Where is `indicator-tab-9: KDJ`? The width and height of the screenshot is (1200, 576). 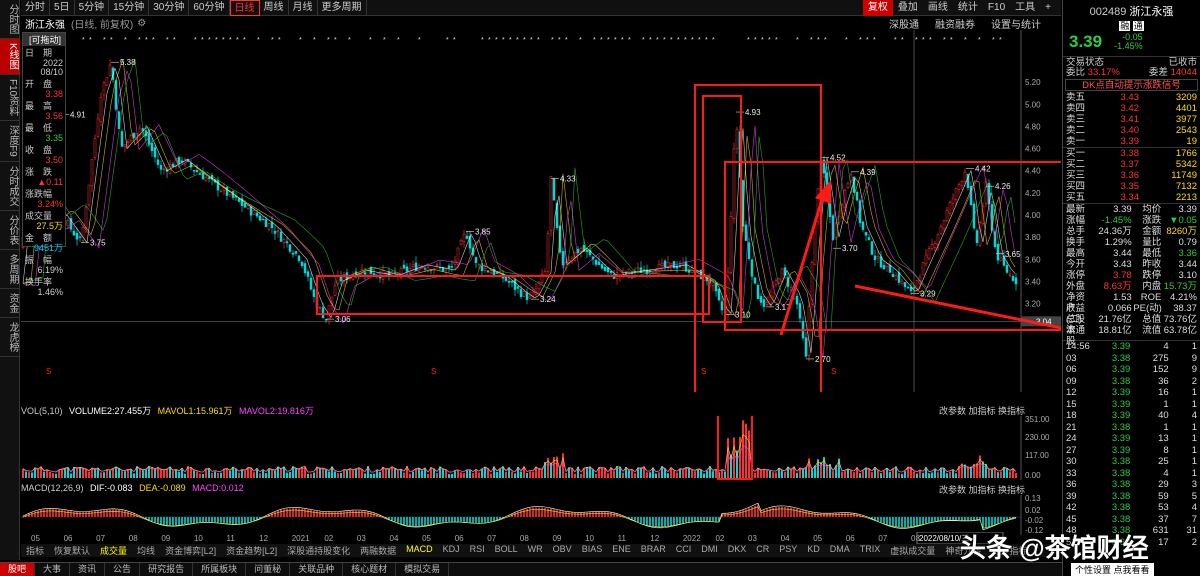 indicator-tab-9: KDJ is located at coordinates (451, 550).